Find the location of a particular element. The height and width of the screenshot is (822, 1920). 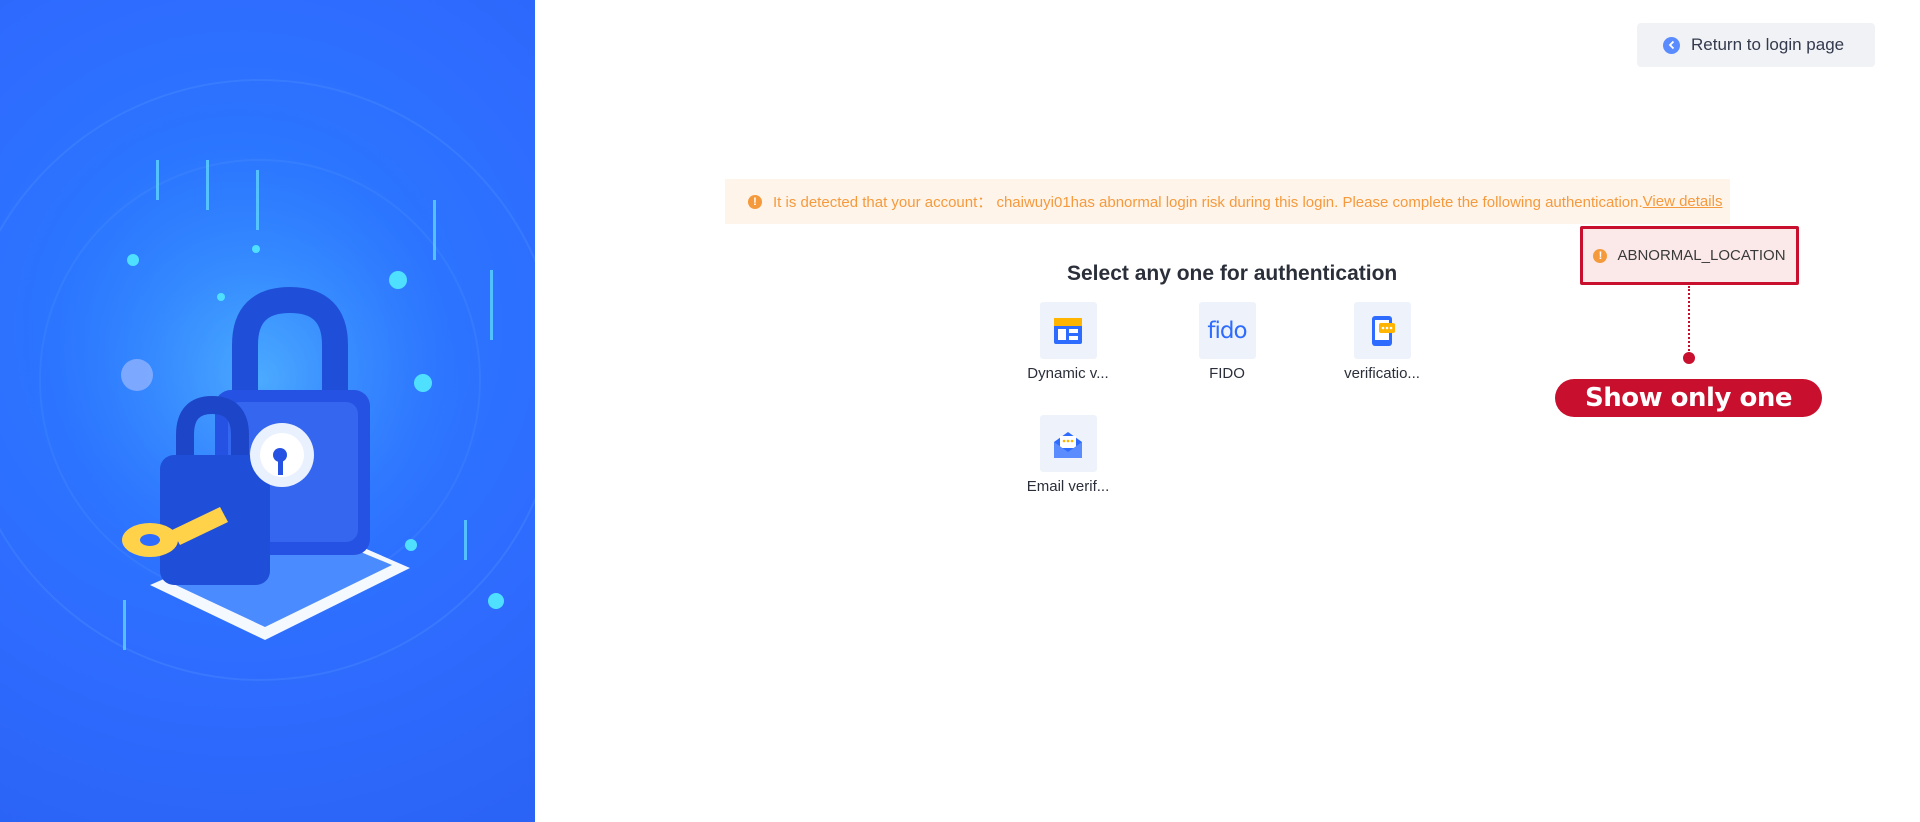

auth-option-label: FIDO is located at coordinates (1227, 373).